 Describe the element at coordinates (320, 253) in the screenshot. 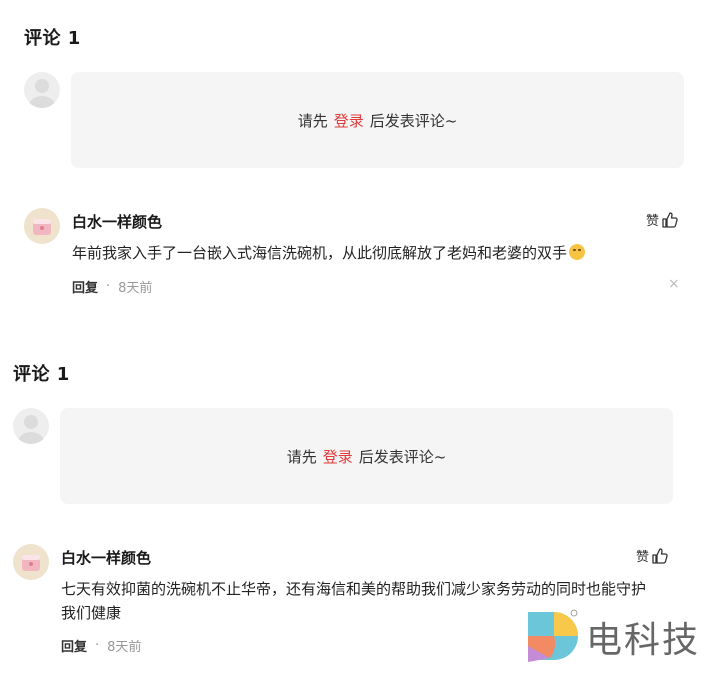

I see `comment-text-body: 年前我家入手了一台嵌入式海信洗碗机，从此彻底解放了老妈和老婆的双手` at that location.